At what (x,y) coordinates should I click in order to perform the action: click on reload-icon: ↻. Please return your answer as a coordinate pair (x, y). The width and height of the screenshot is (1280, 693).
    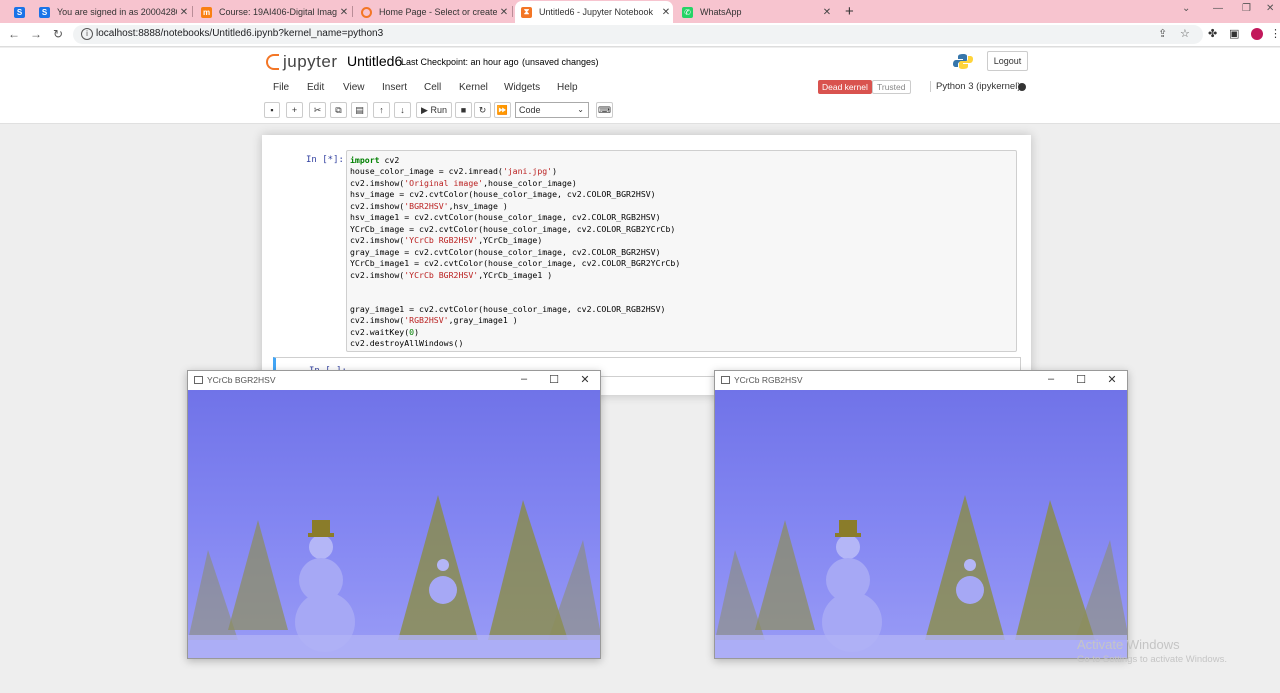
    Looking at the image, I should click on (58, 34).